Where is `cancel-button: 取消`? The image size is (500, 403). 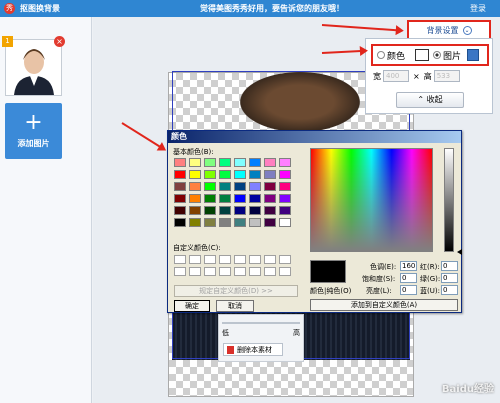 cancel-button: 取消 is located at coordinates (235, 306).